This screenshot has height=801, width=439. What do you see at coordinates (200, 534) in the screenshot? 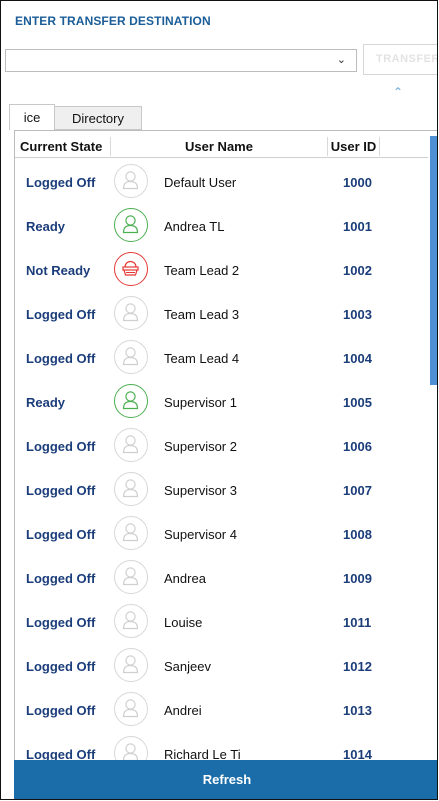
I see `user-name-cell: Supervisor 4` at bounding box center [200, 534].